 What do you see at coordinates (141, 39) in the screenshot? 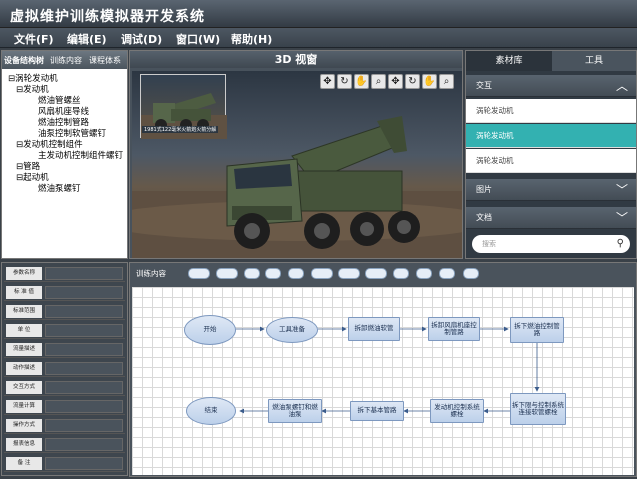
I see `menu-debug: 调试(D)` at bounding box center [141, 39].